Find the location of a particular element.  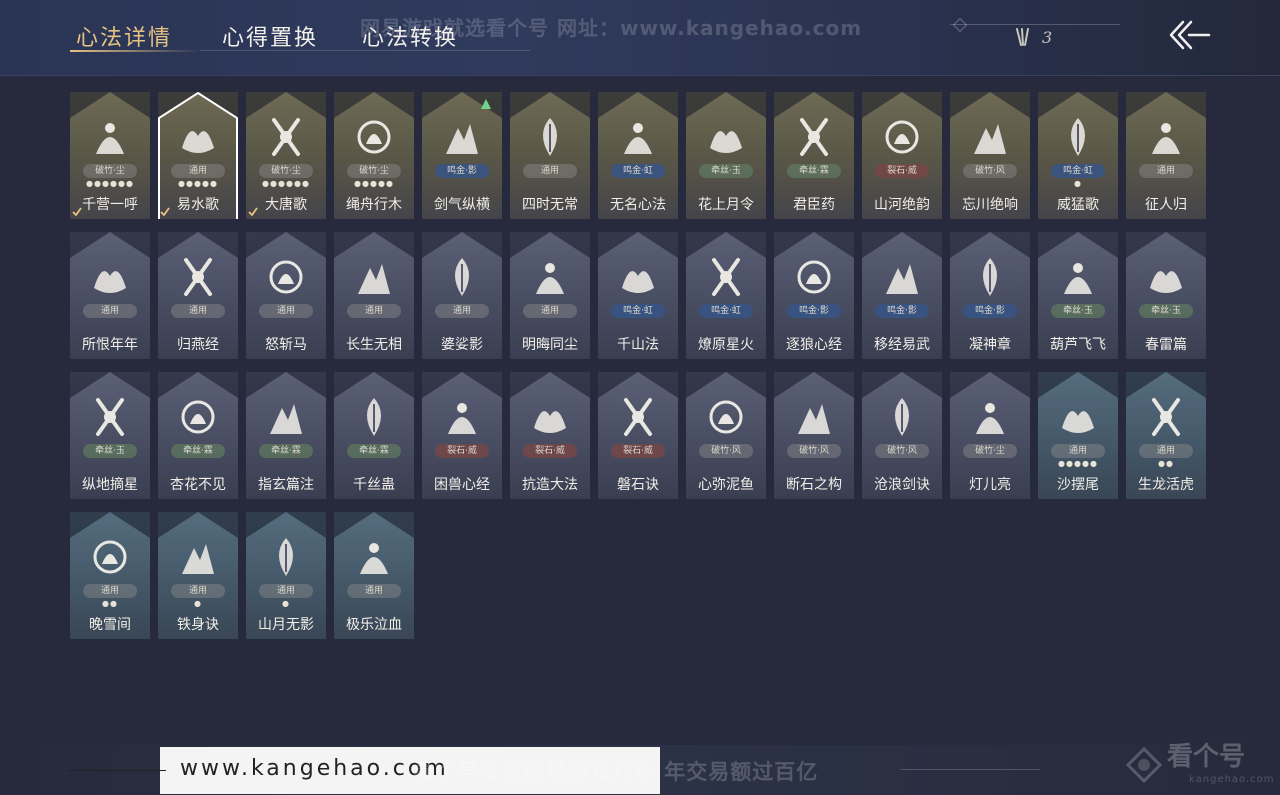

scythe-icon is located at coordinates (726, 277).